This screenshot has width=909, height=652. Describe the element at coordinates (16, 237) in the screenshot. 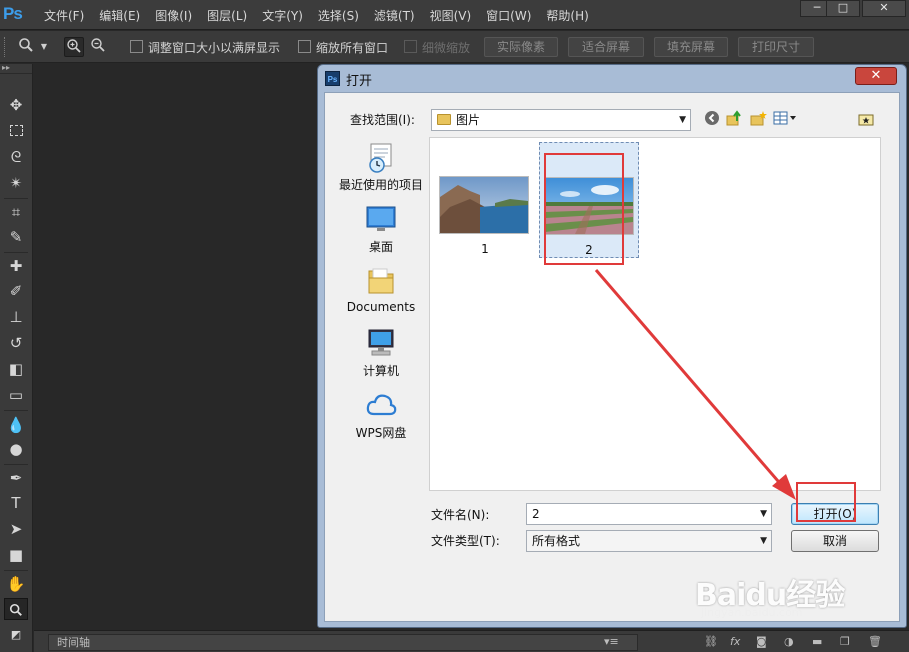

I see `eyedropper-tool-icon: ✎` at that location.